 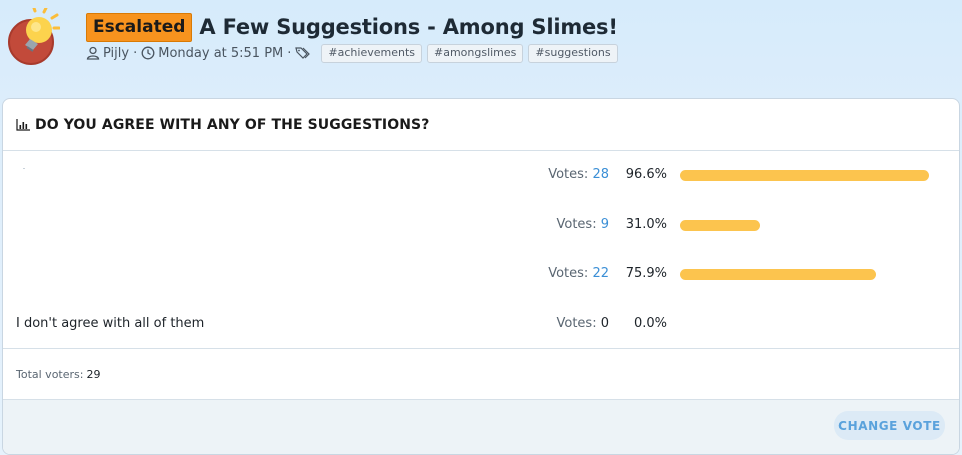 What do you see at coordinates (93, 374) in the screenshot?
I see `total-voters-count: 29` at bounding box center [93, 374].